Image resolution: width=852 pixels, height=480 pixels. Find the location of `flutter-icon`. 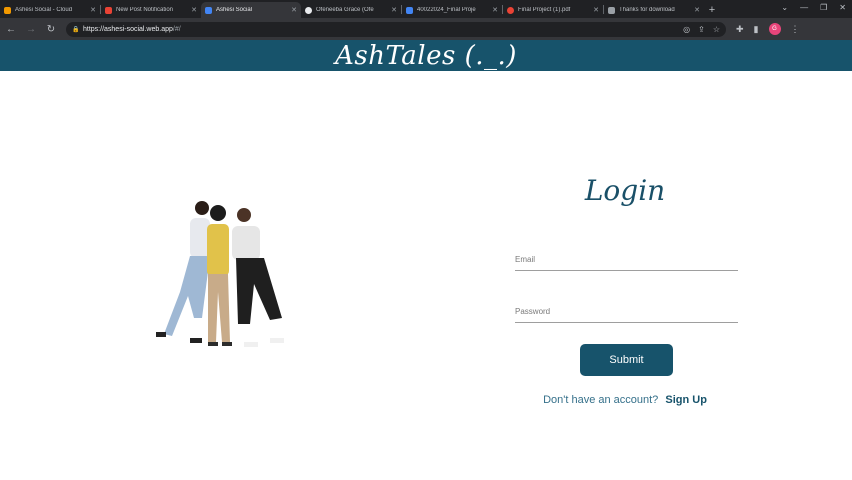

flutter-icon is located at coordinates (208, 10).